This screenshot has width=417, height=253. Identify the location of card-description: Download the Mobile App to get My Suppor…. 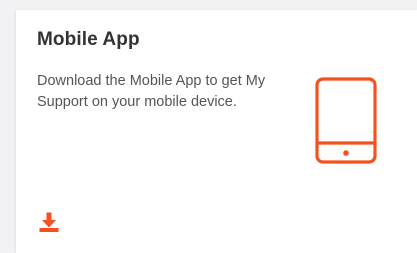
(151, 91).